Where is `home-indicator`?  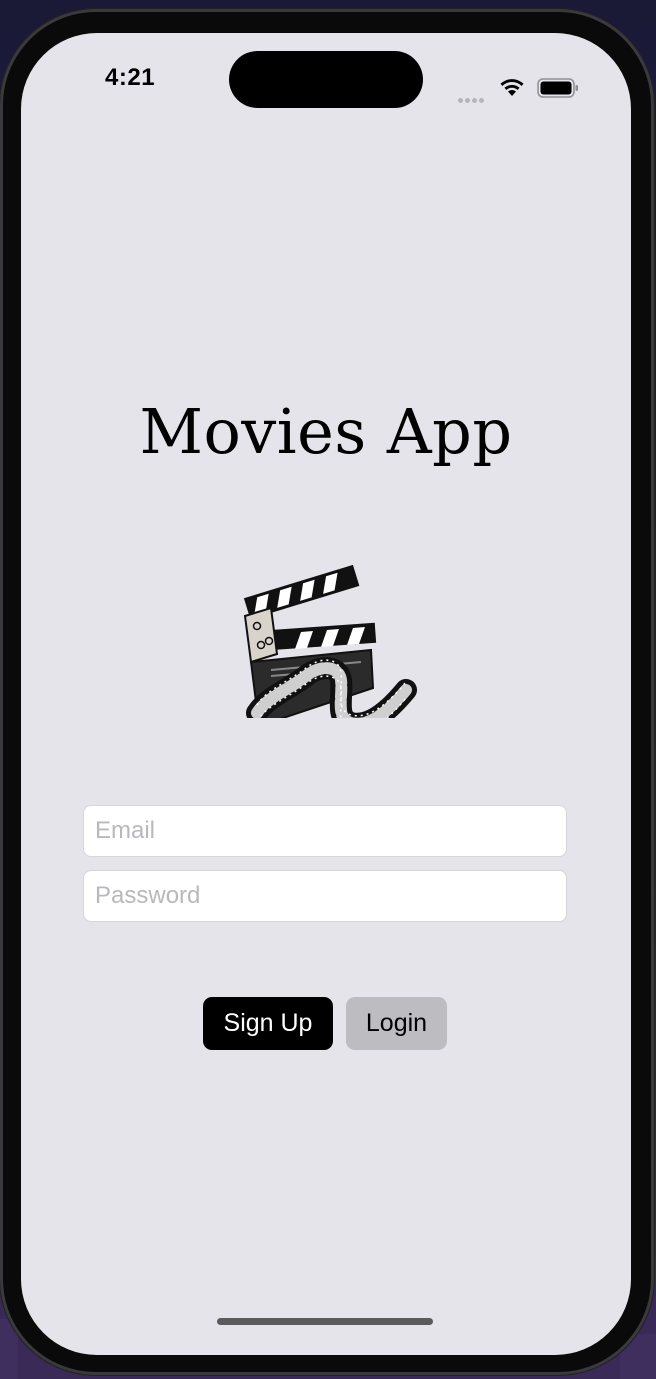 home-indicator is located at coordinates (325, 1321).